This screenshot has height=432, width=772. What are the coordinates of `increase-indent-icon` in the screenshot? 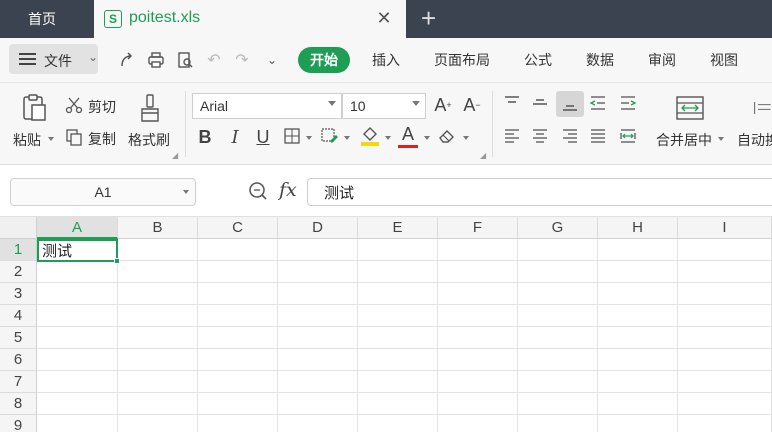 It's located at (628, 103).